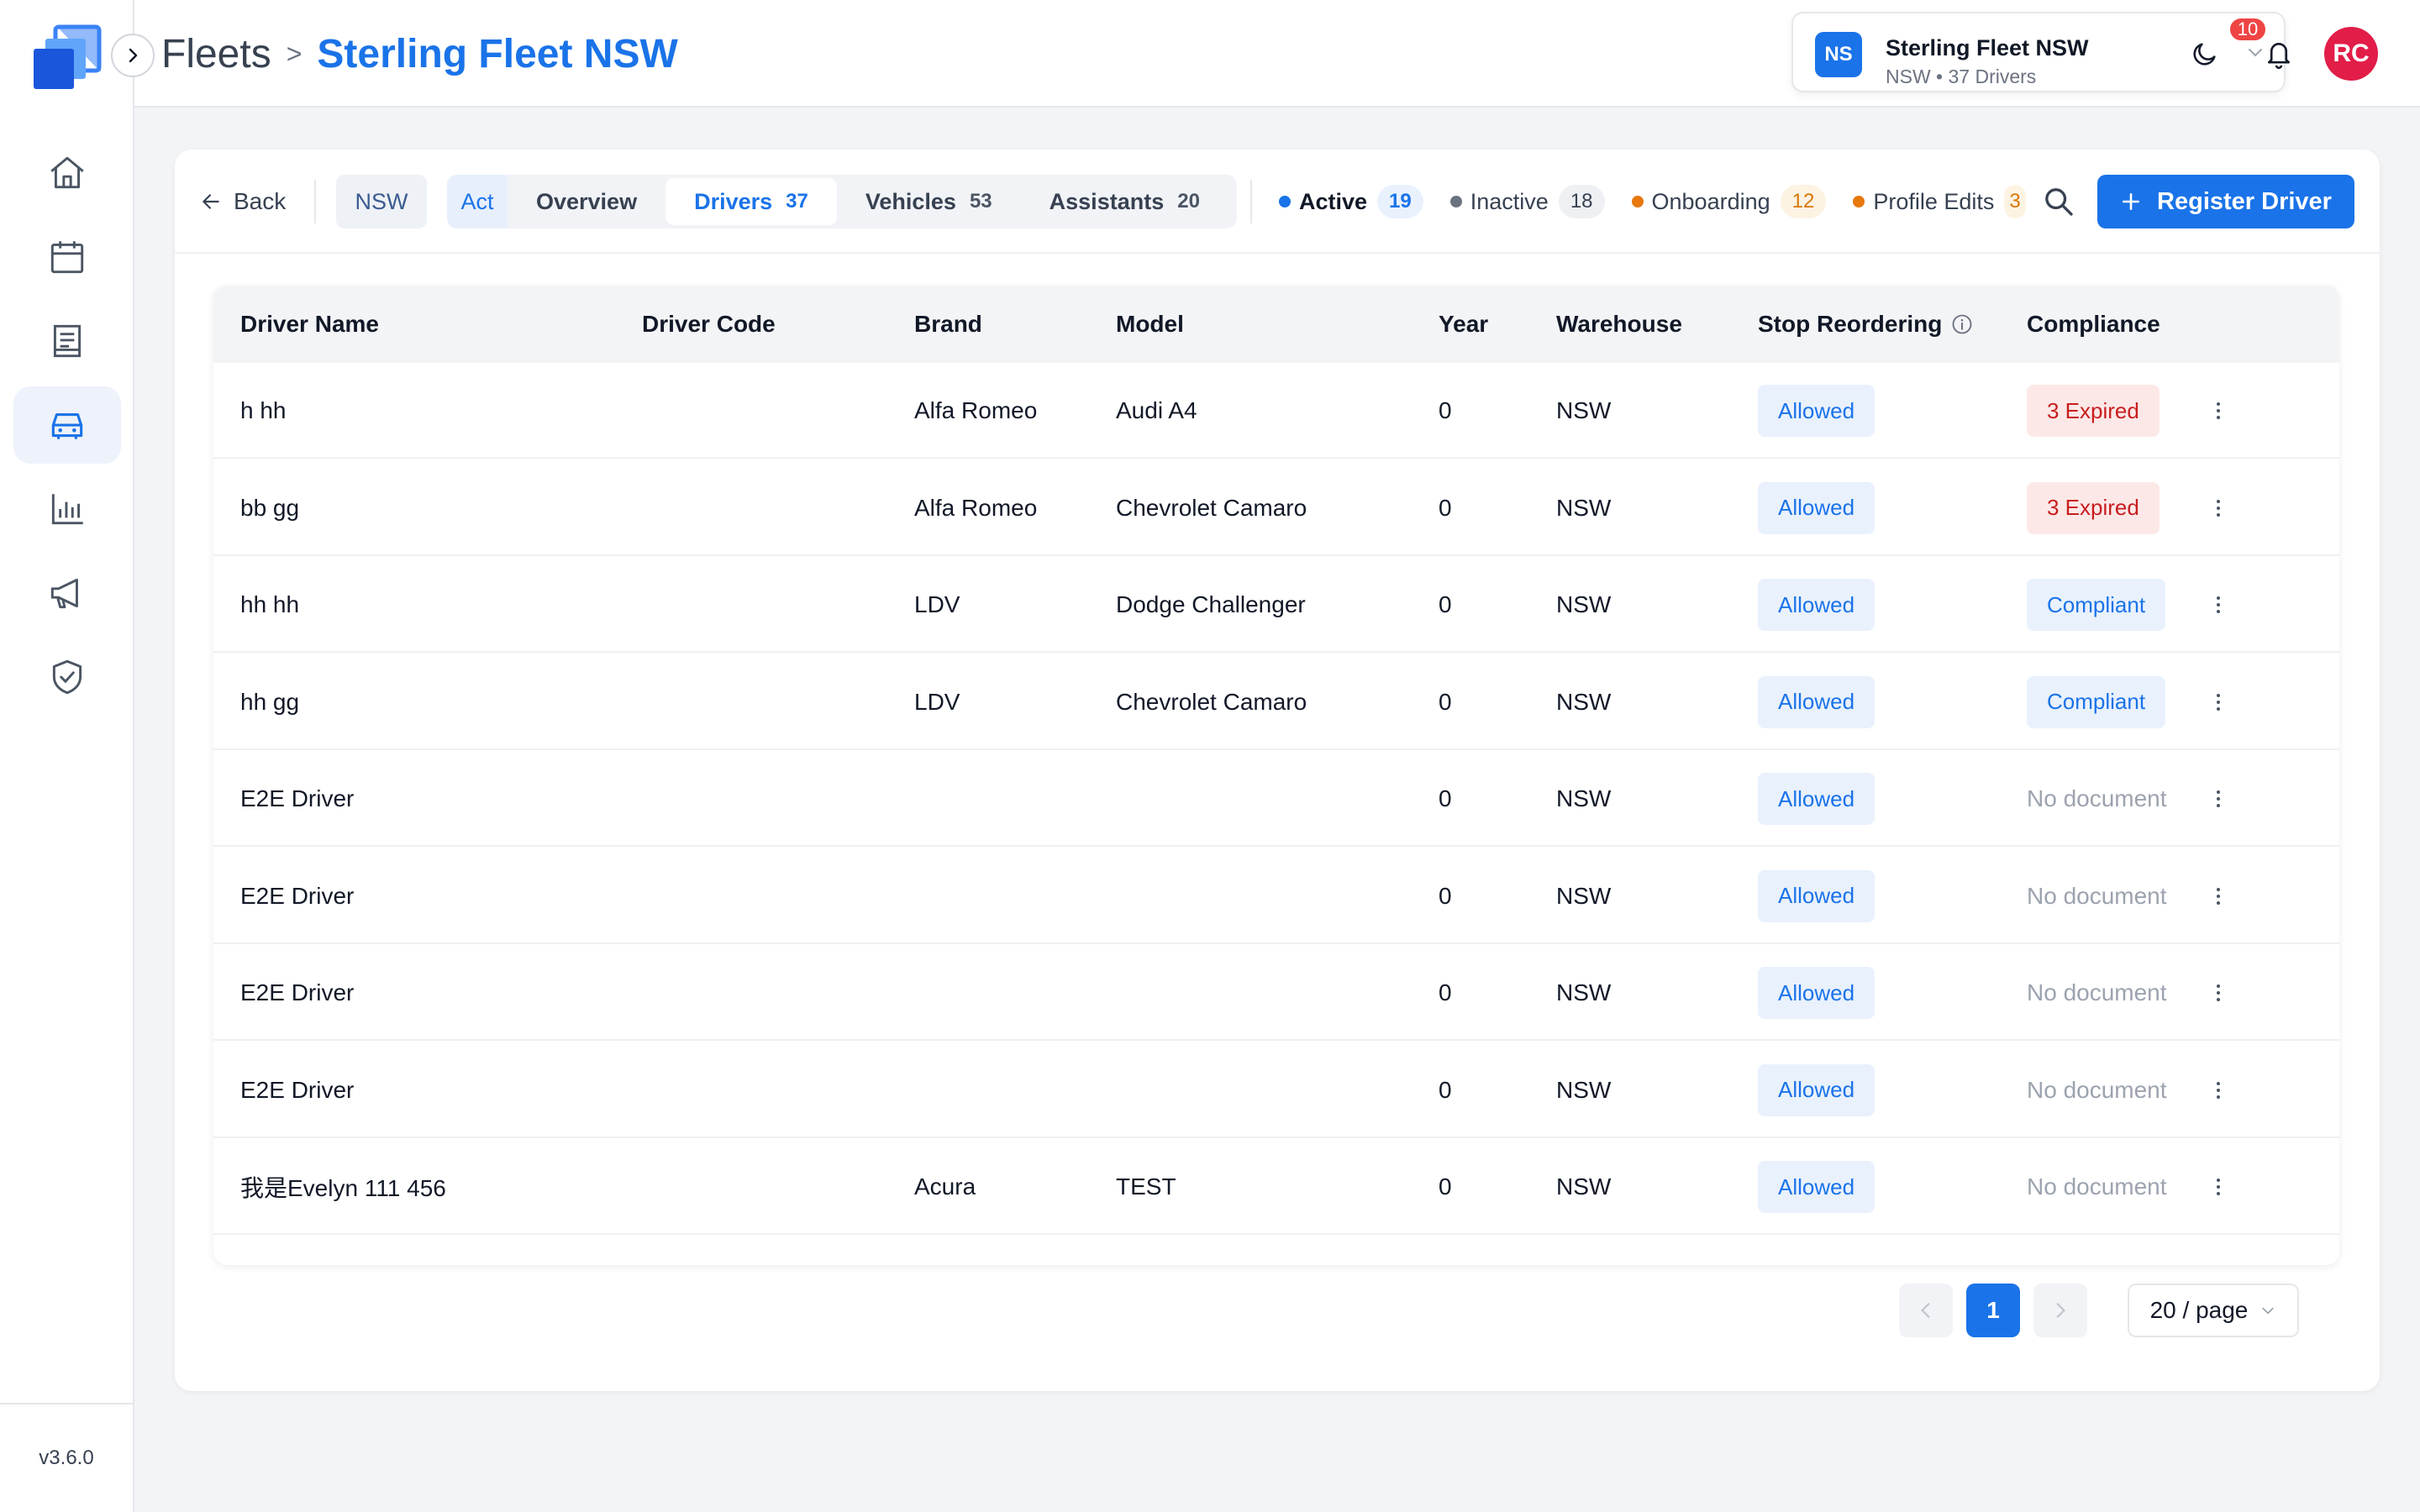 The width and height of the screenshot is (2420, 1512). I want to click on cell-stop-reordering: Allowed, so click(1817, 1090).